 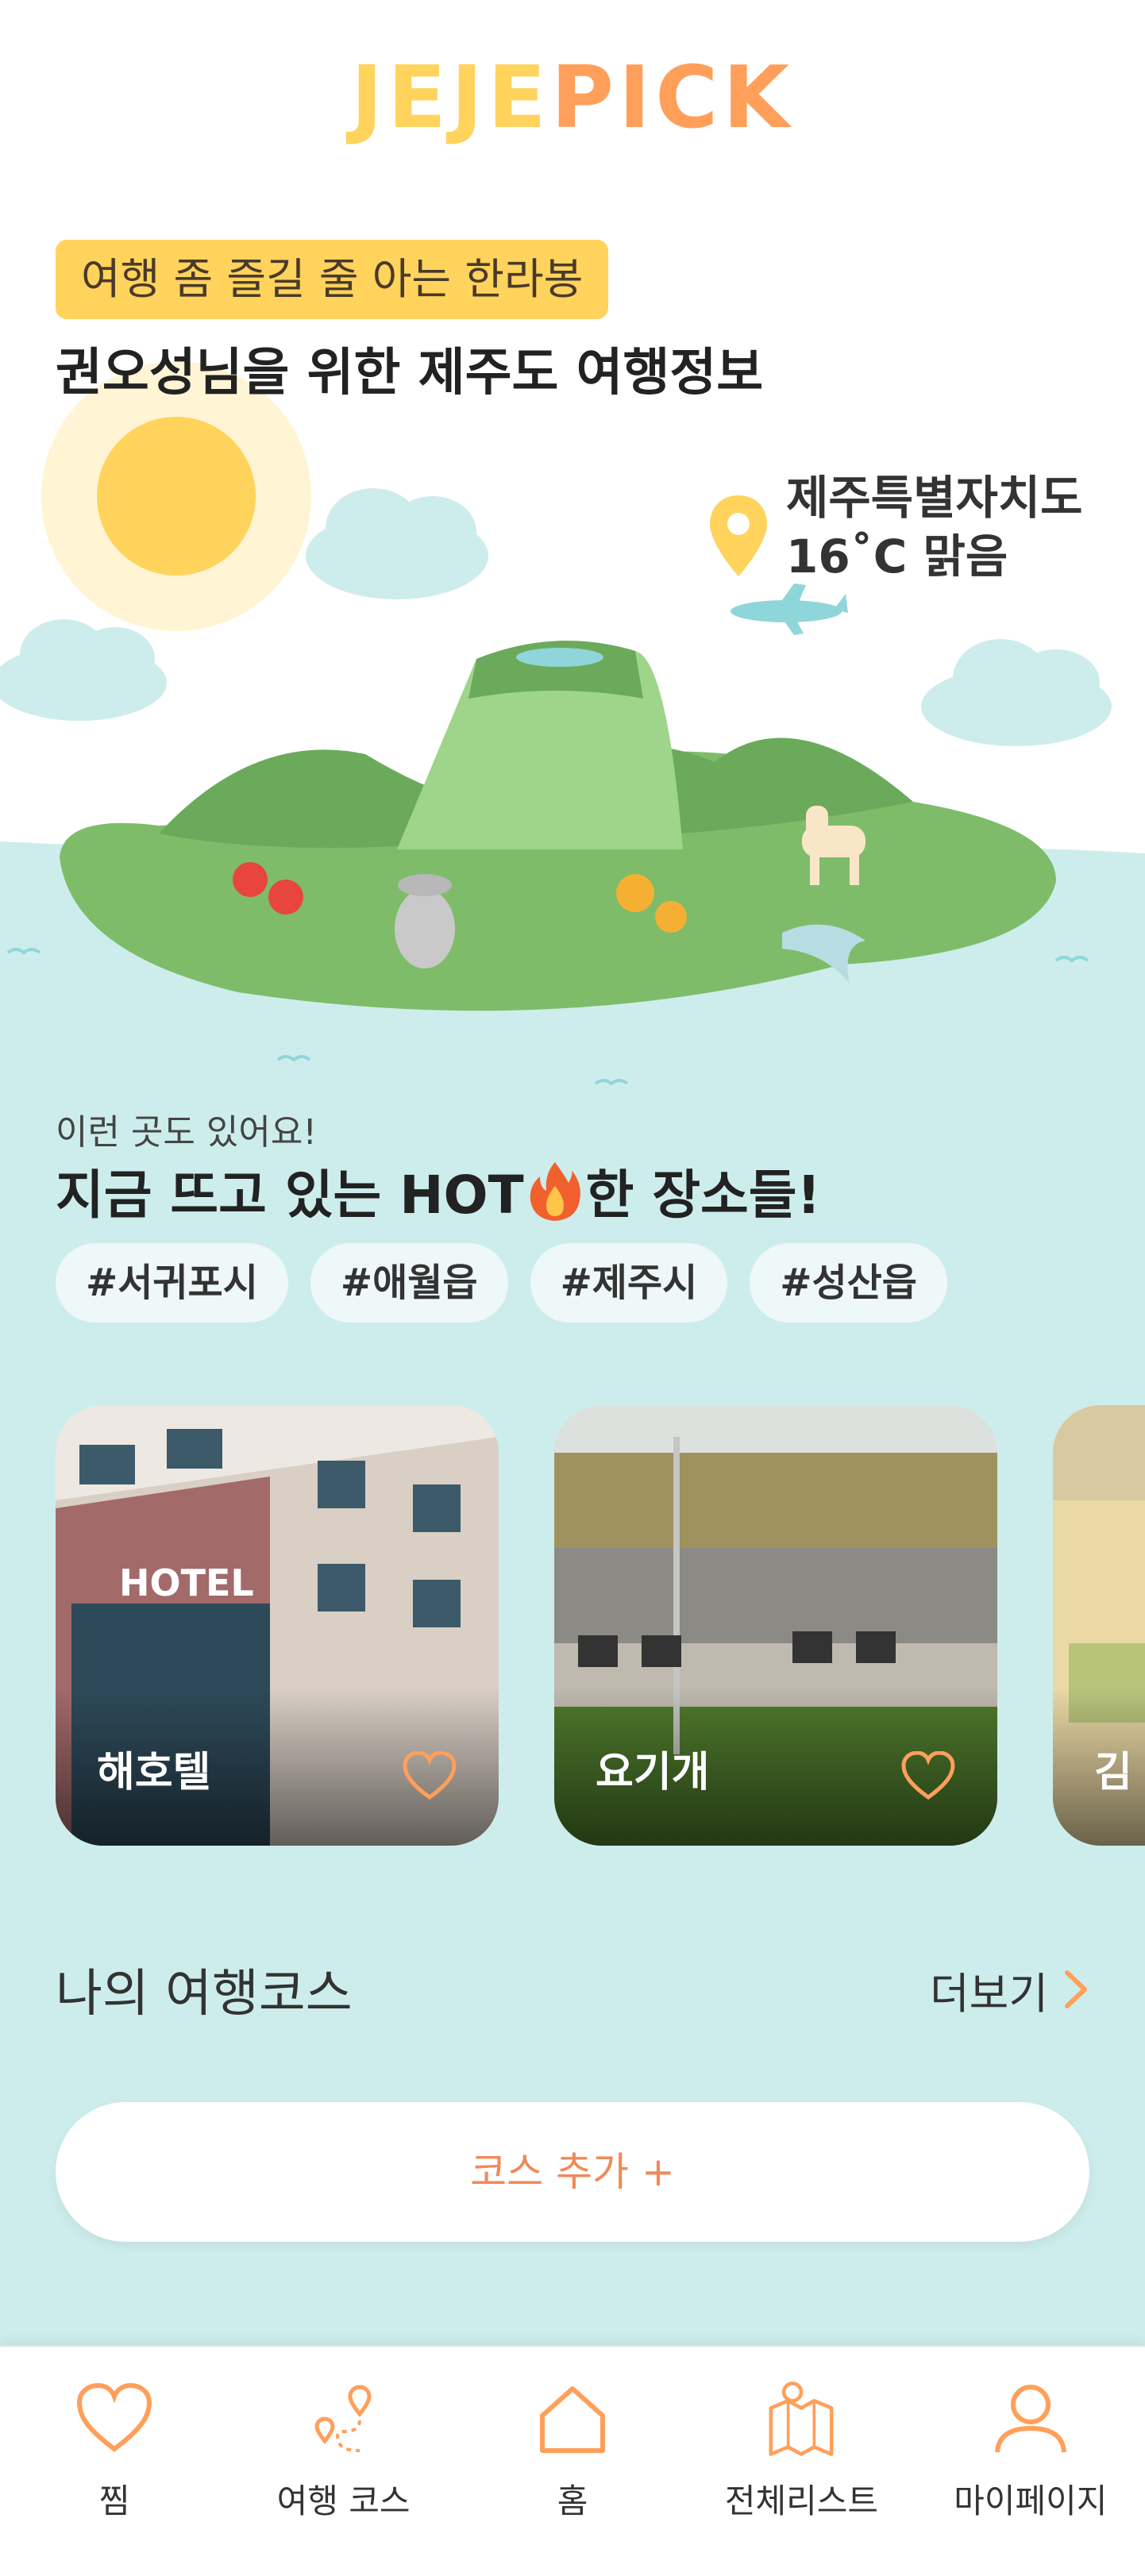 What do you see at coordinates (988, 1993) in the screenshot?
I see `more-label: 더보기` at bounding box center [988, 1993].